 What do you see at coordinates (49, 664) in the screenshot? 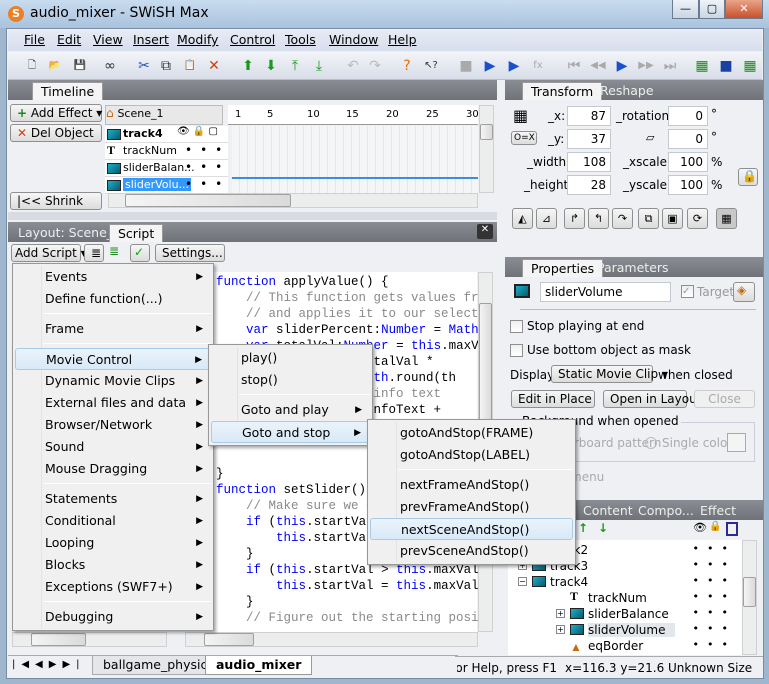
I see `doc-tab-nav: |◀◀▶▶|` at bounding box center [49, 664].